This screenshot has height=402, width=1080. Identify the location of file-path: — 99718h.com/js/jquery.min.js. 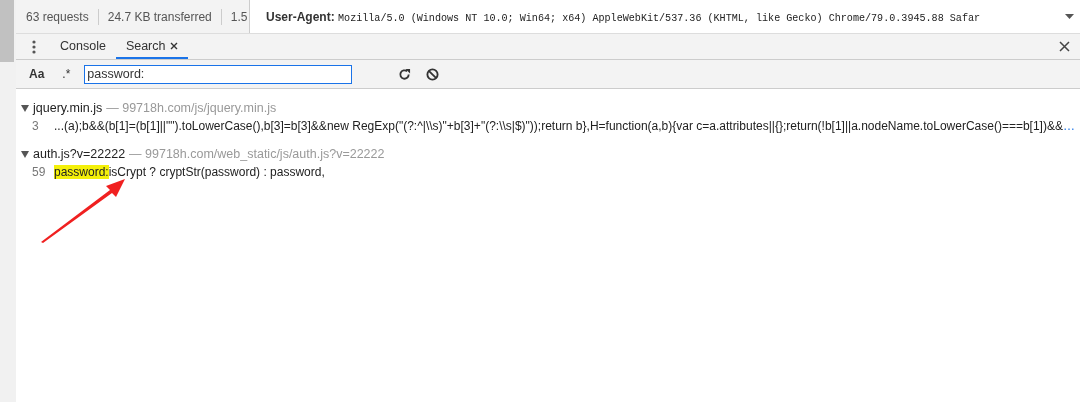
(191, 108).